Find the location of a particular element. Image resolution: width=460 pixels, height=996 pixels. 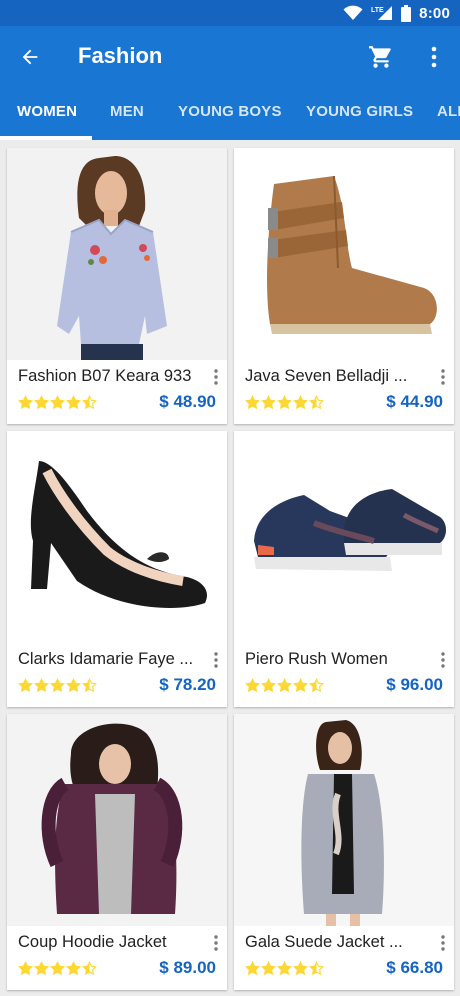

more-options-button is located at coordinates (434, 57).